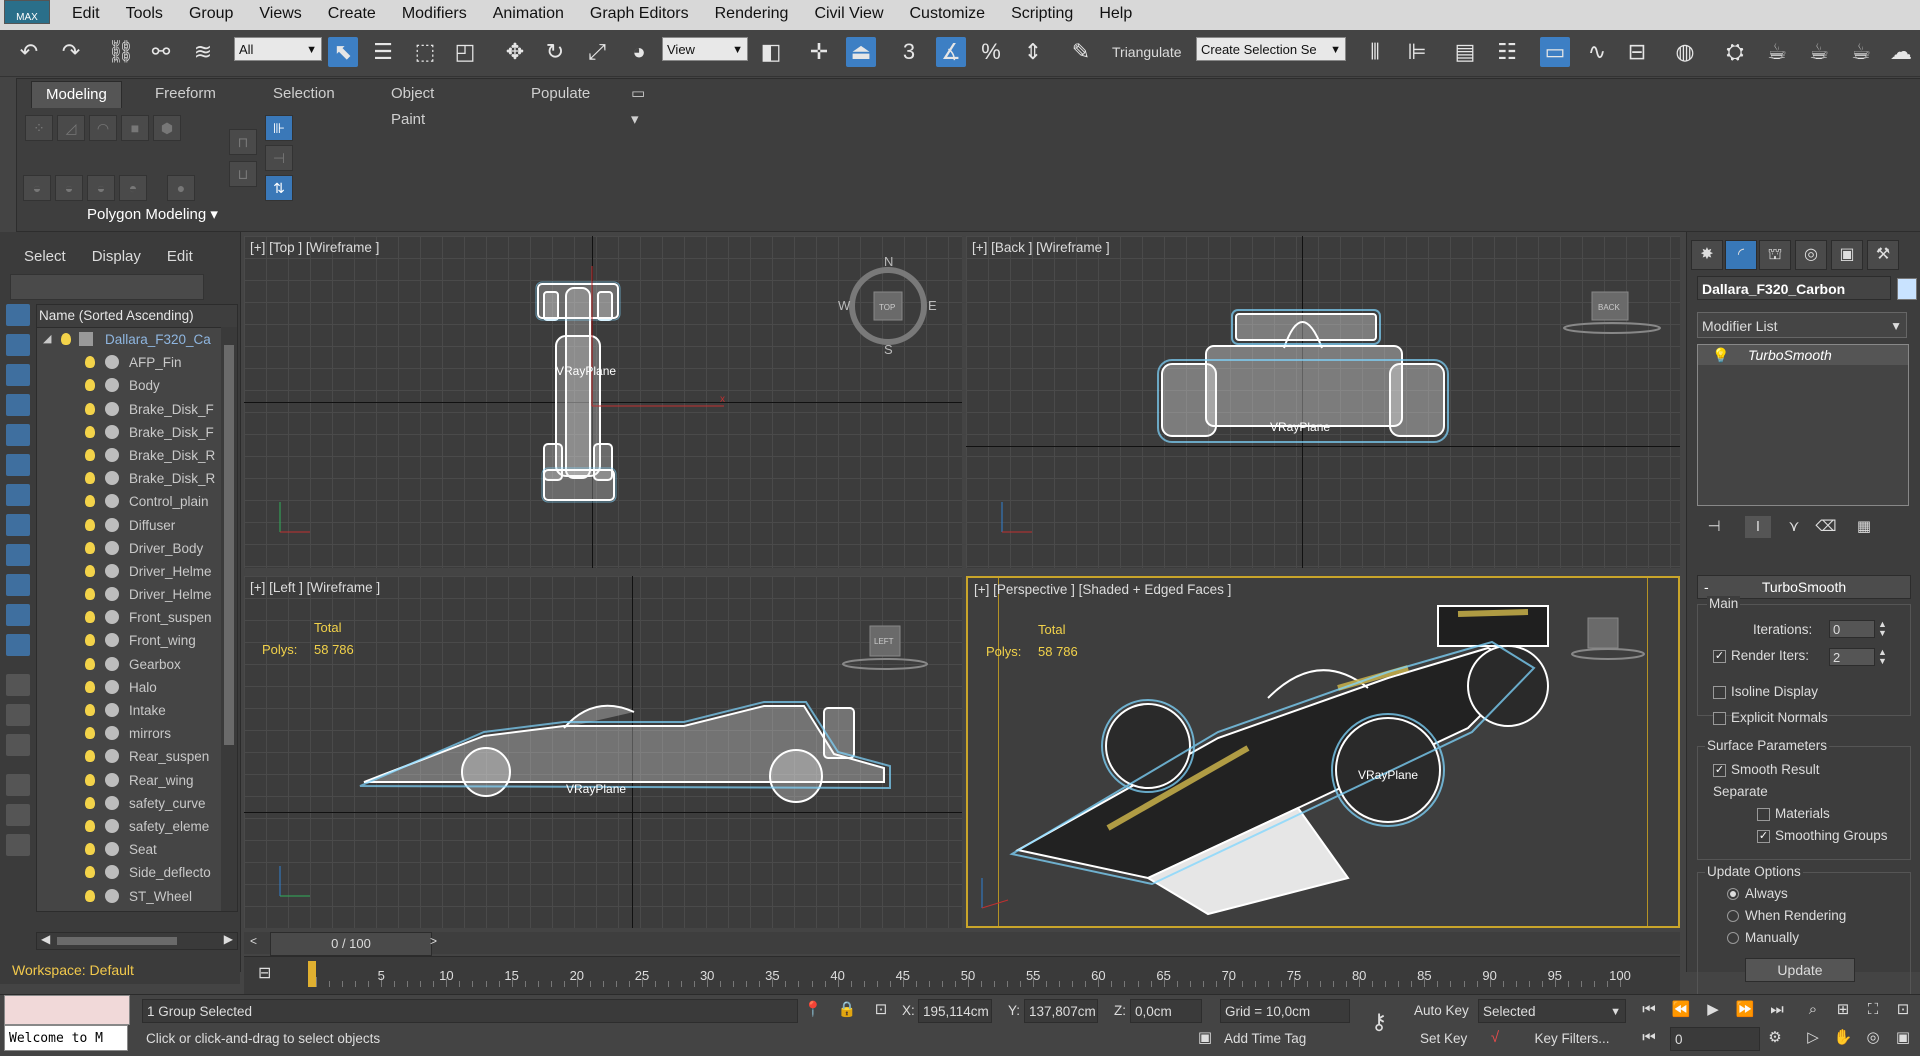 The image size is (1920, 1056). What do you see at coordinates (383, 52) in the screenshot?
I see `select-by-name-icon: ☰` at bounding box center [383, 52].